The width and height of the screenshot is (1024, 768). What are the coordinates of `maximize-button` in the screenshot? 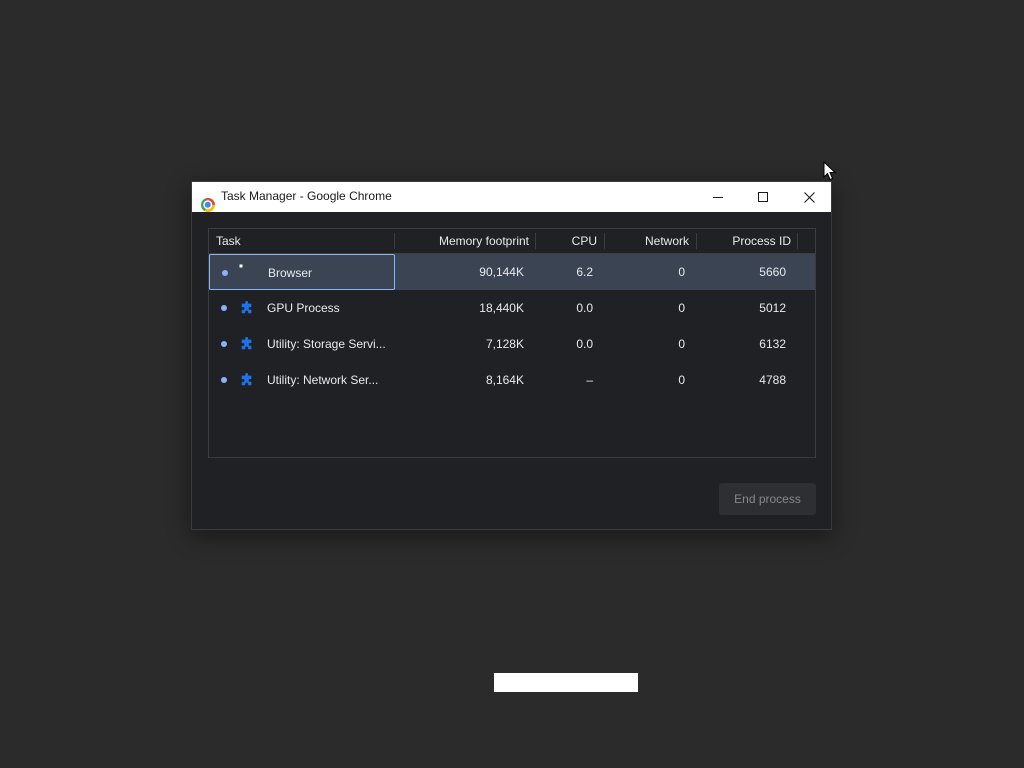 It's located at (763, 197).